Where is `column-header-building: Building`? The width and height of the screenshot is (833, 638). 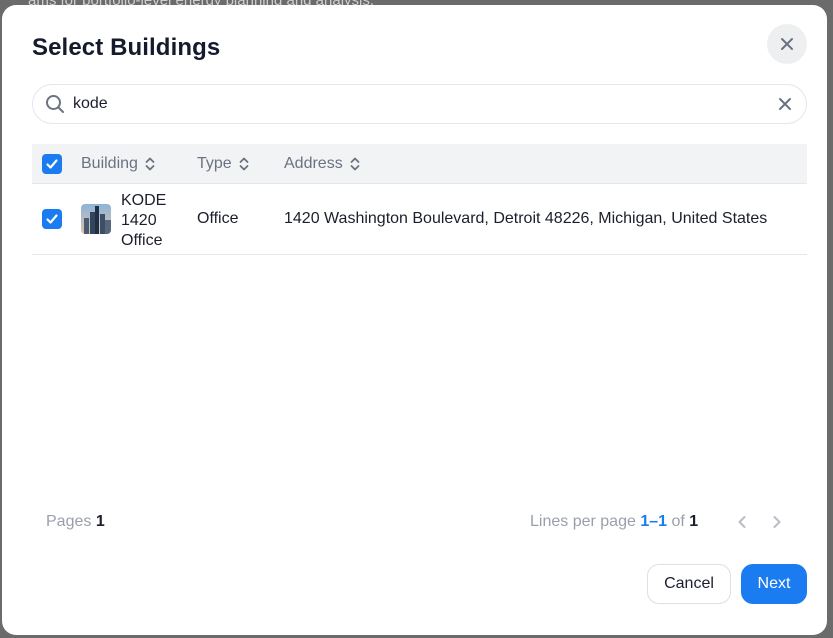 column-header-building: Building is located at coordinates (118, 164).